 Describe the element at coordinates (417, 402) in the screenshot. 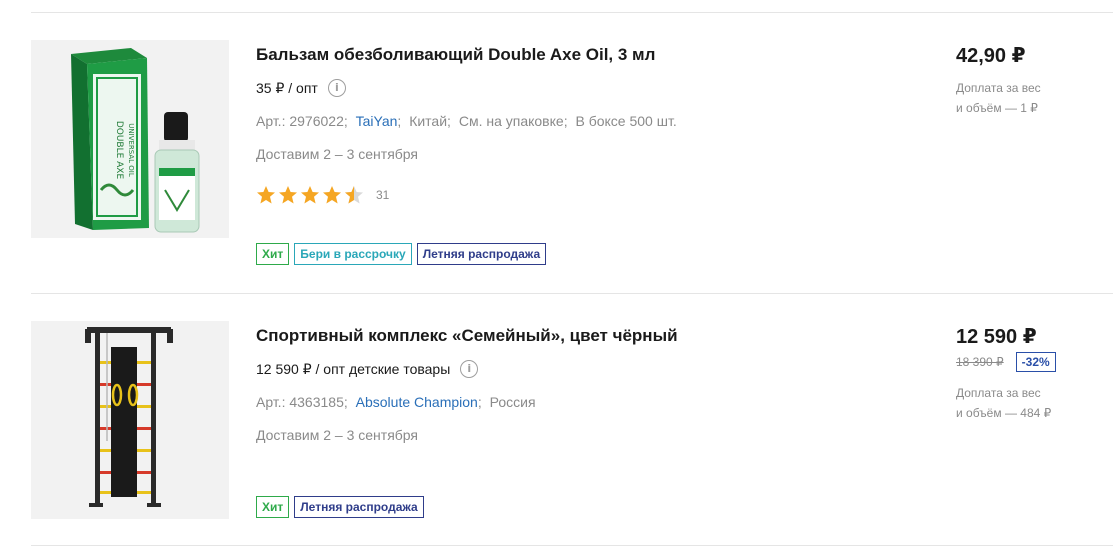

I see `brand-link: Absolute Champion` at that location.